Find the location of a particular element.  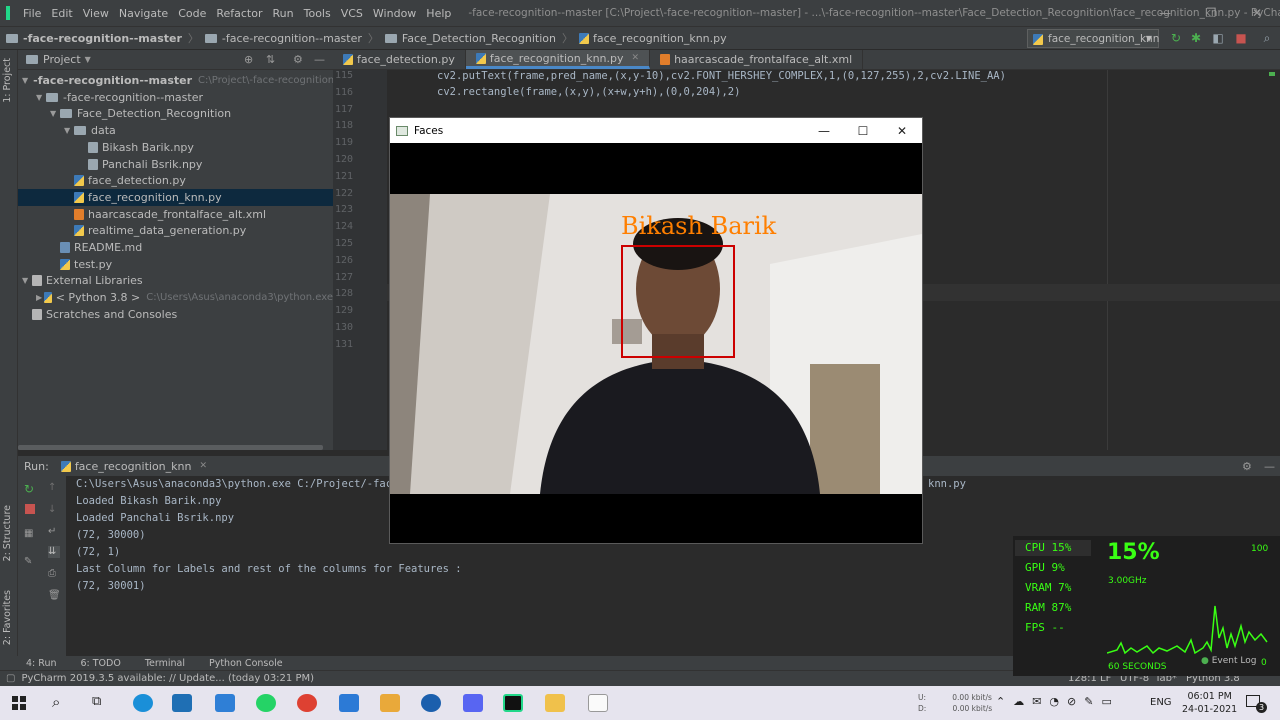

tree-item: Panchali Bsrik.npy is located at coordinates (175, 164).